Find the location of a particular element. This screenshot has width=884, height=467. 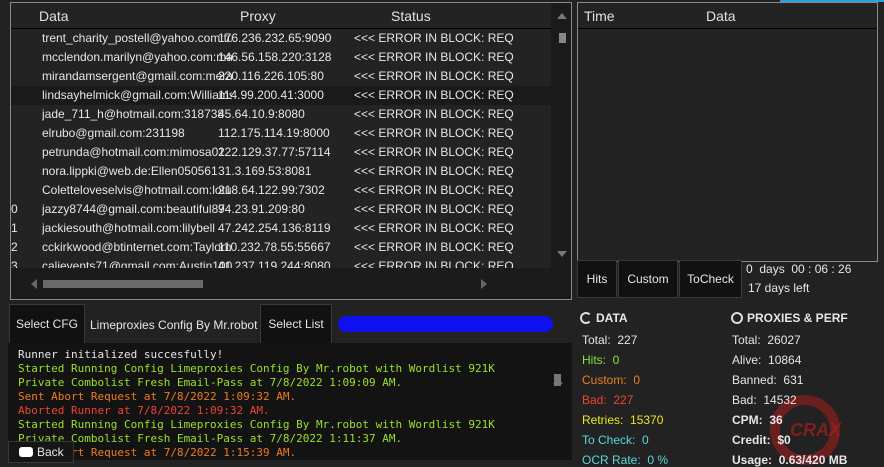

stat-value: 0.63/420 MB is located at coordinates (813, 460).